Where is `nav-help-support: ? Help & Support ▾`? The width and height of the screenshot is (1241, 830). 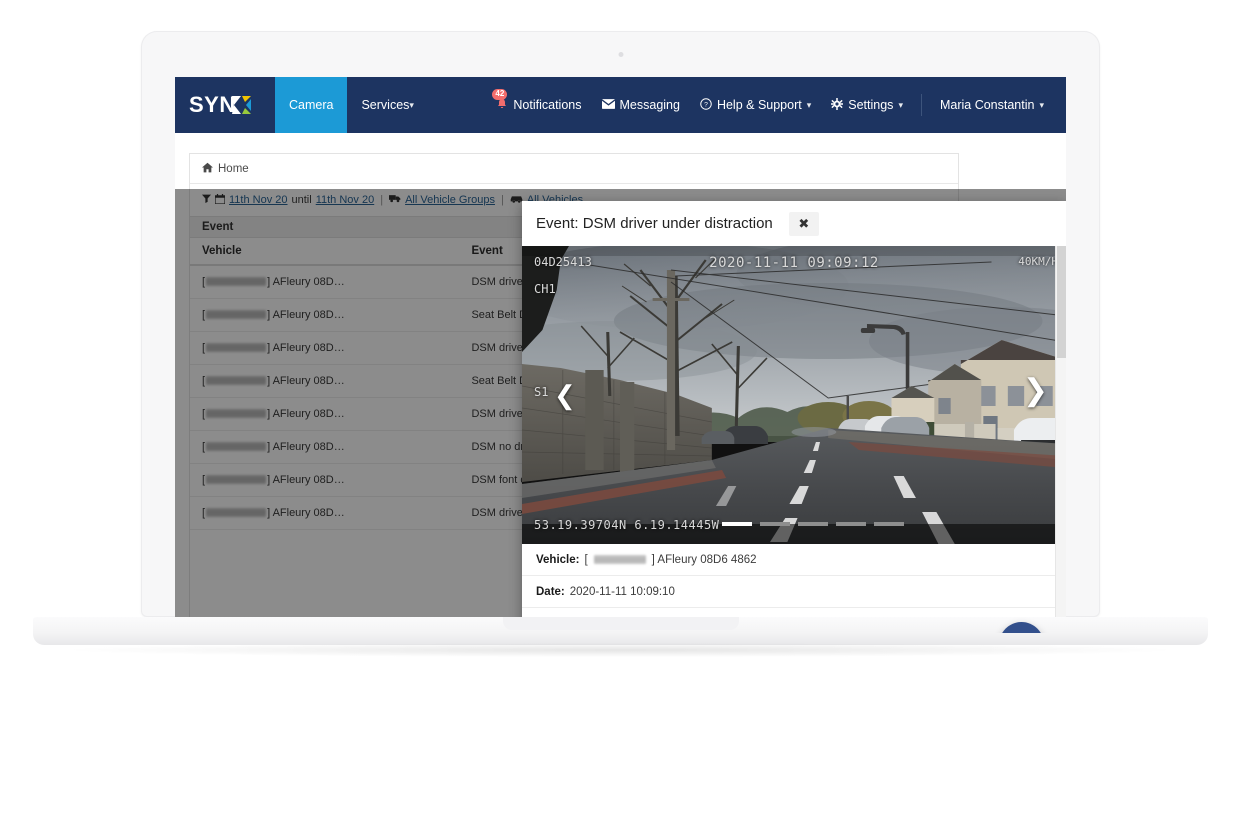 nav-help-support: ? Help & Support ▾ is located at coordinates (755, 105).